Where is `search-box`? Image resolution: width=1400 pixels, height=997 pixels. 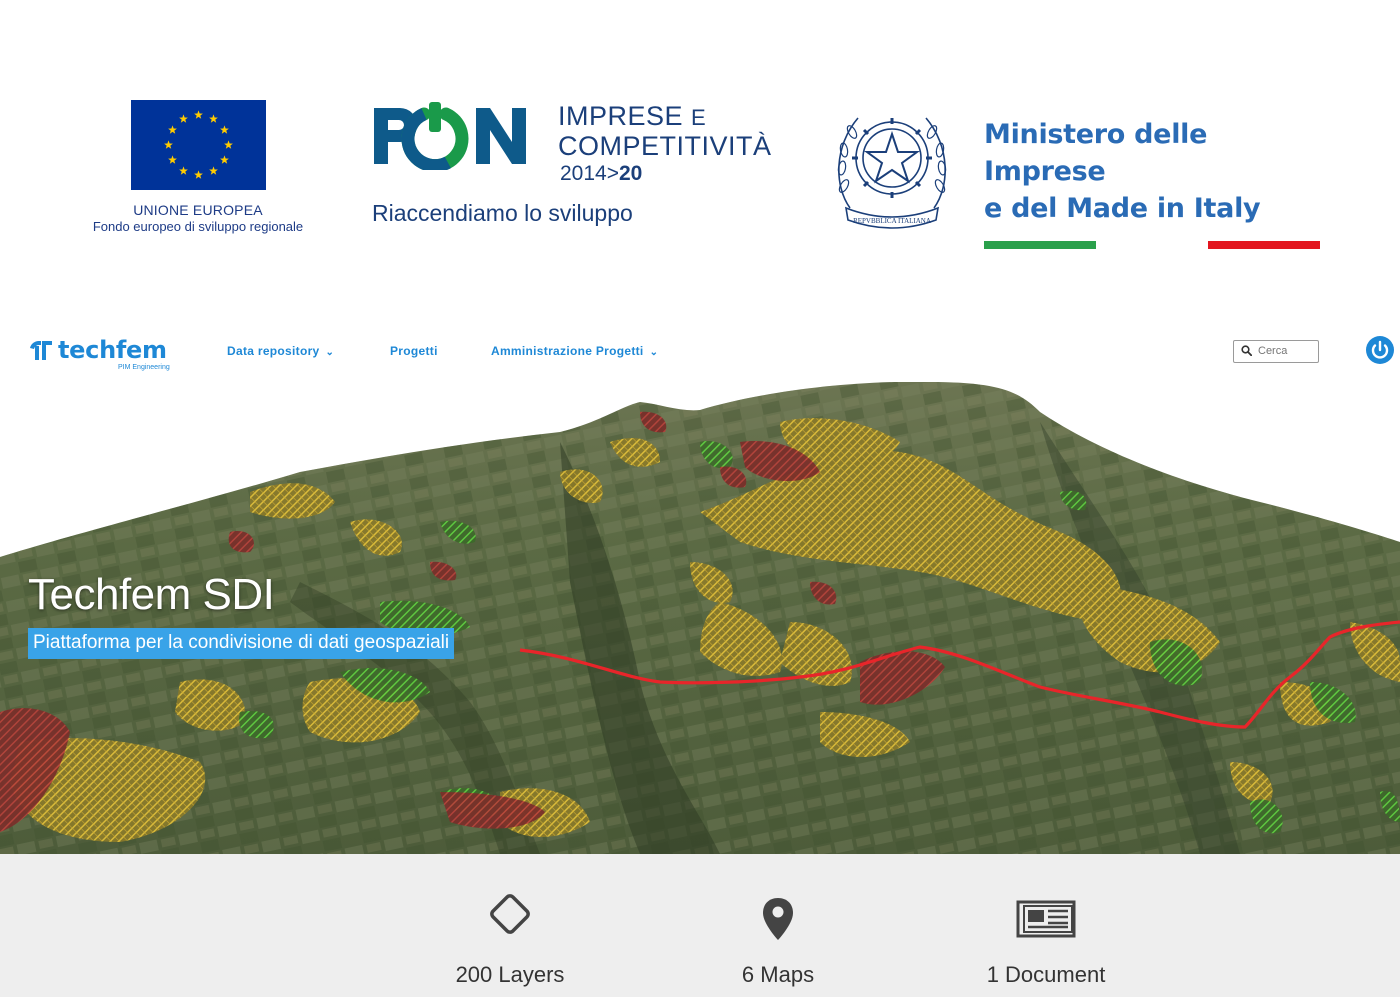 search-box is located at coordinates (1276, 351).